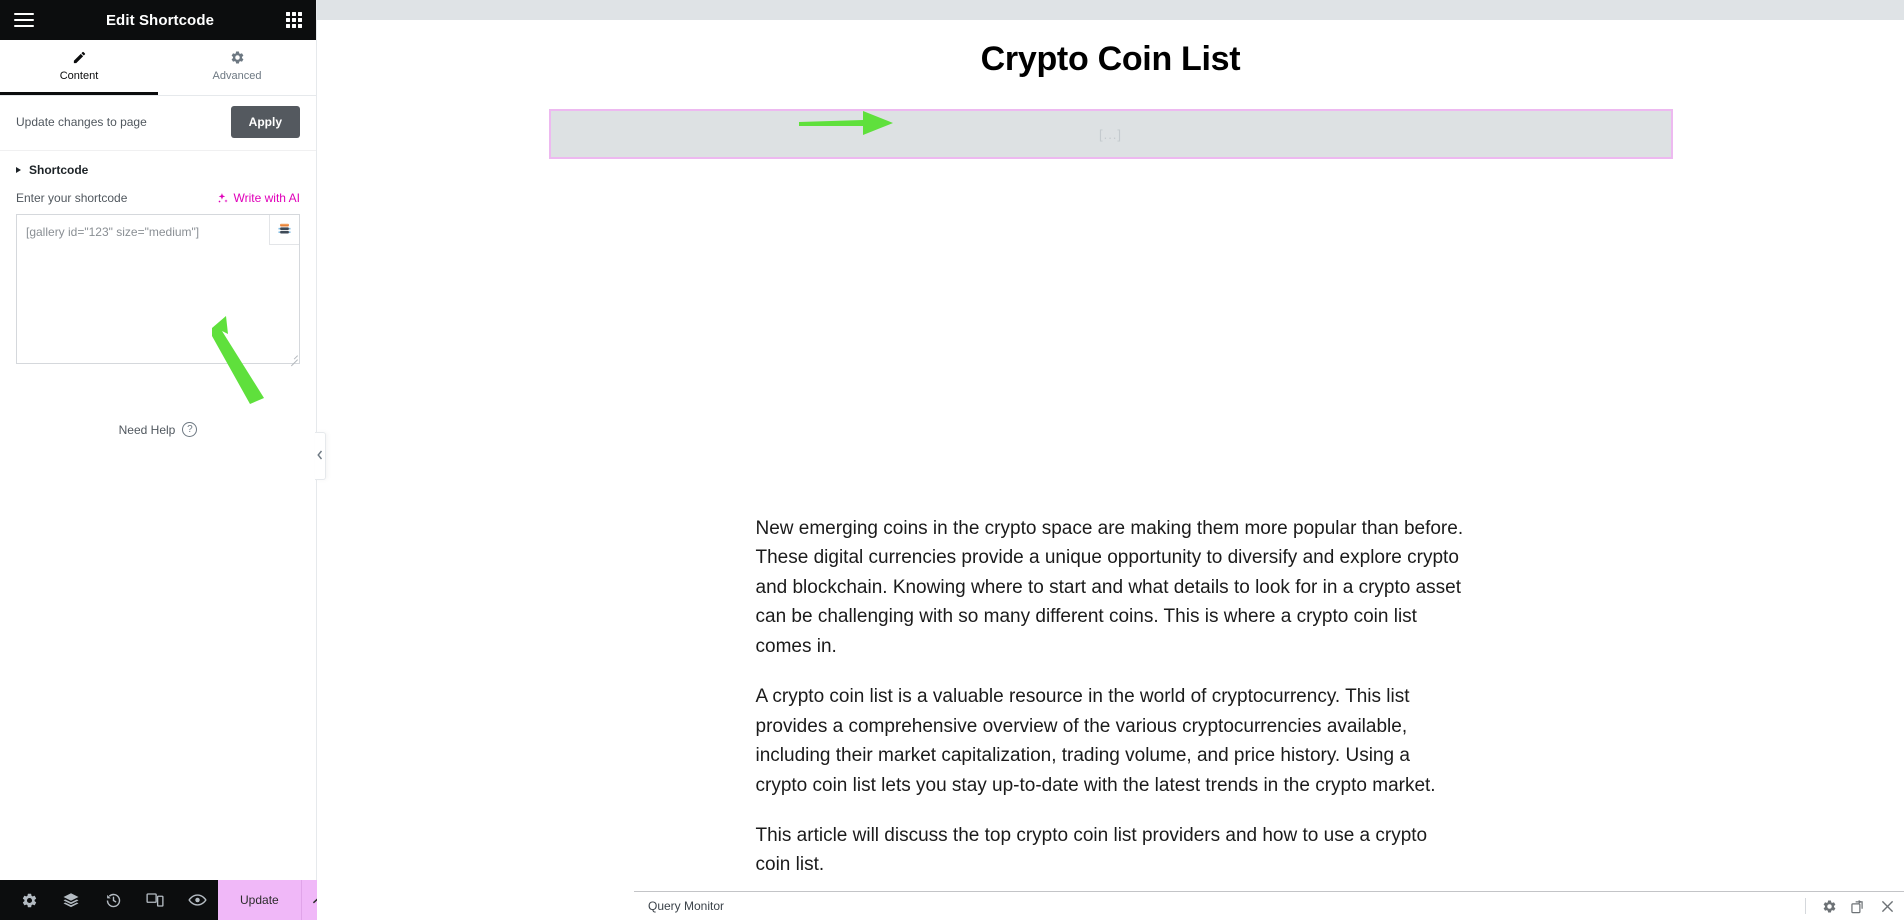 The height and width of the screenshot is (920, 1904). I want to click on footer-tools, so click(109, 900).